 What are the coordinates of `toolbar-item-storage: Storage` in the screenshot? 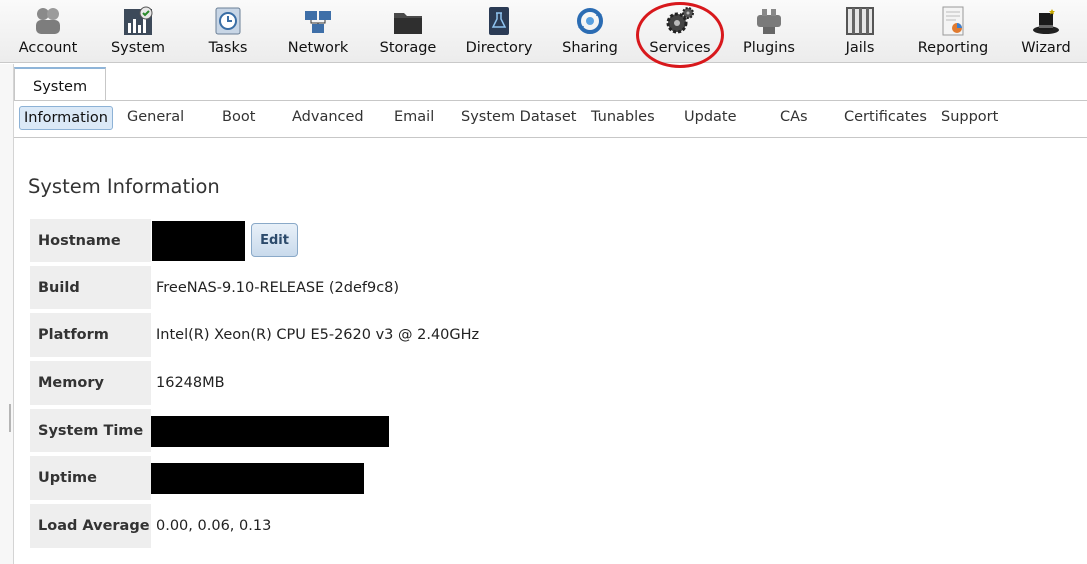 It's located at (408, 31).